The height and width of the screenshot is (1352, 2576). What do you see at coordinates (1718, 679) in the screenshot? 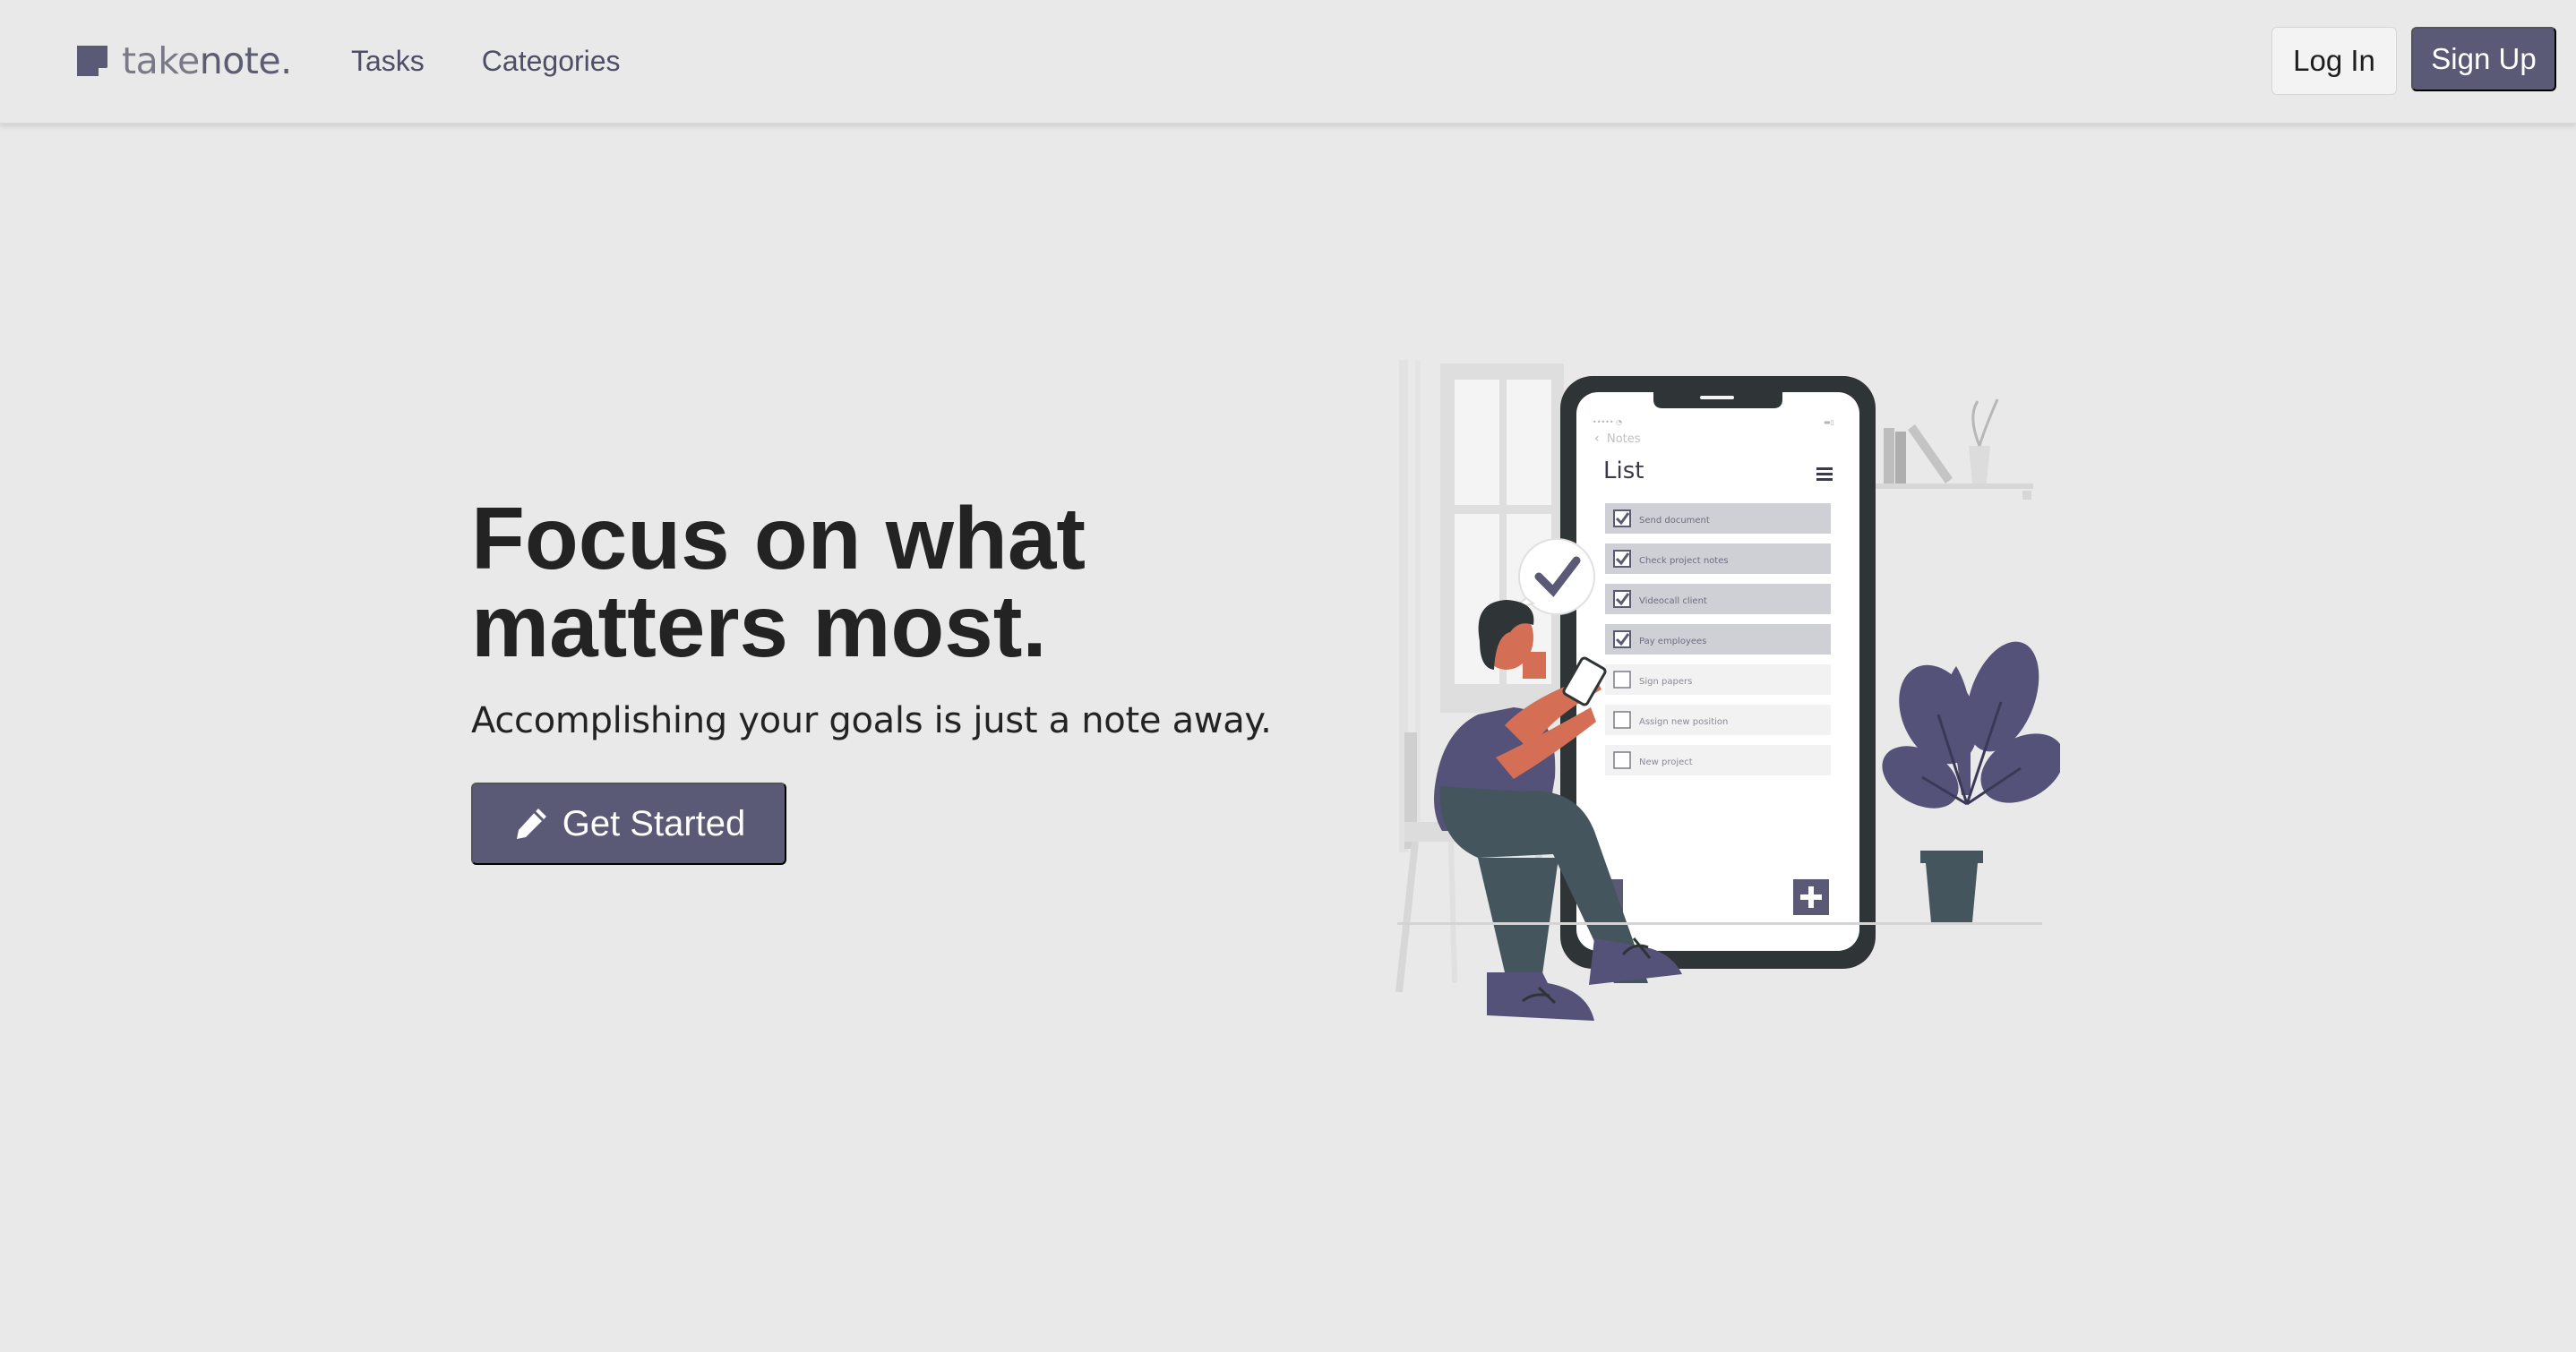
I see `task-row: Sign papers` at bounding box center [1718, 679].